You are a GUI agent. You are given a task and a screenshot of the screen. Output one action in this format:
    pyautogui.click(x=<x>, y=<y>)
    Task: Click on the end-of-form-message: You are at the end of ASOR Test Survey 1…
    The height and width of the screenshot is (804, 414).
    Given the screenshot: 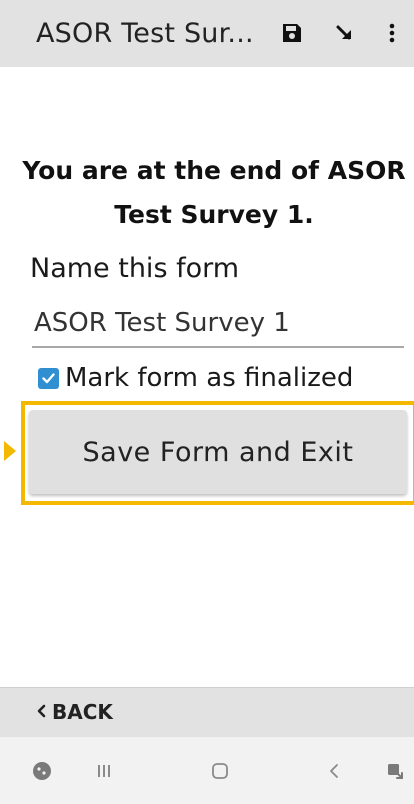 What is the action you would take?
    pyautogui.click(x=214, y=193)
    